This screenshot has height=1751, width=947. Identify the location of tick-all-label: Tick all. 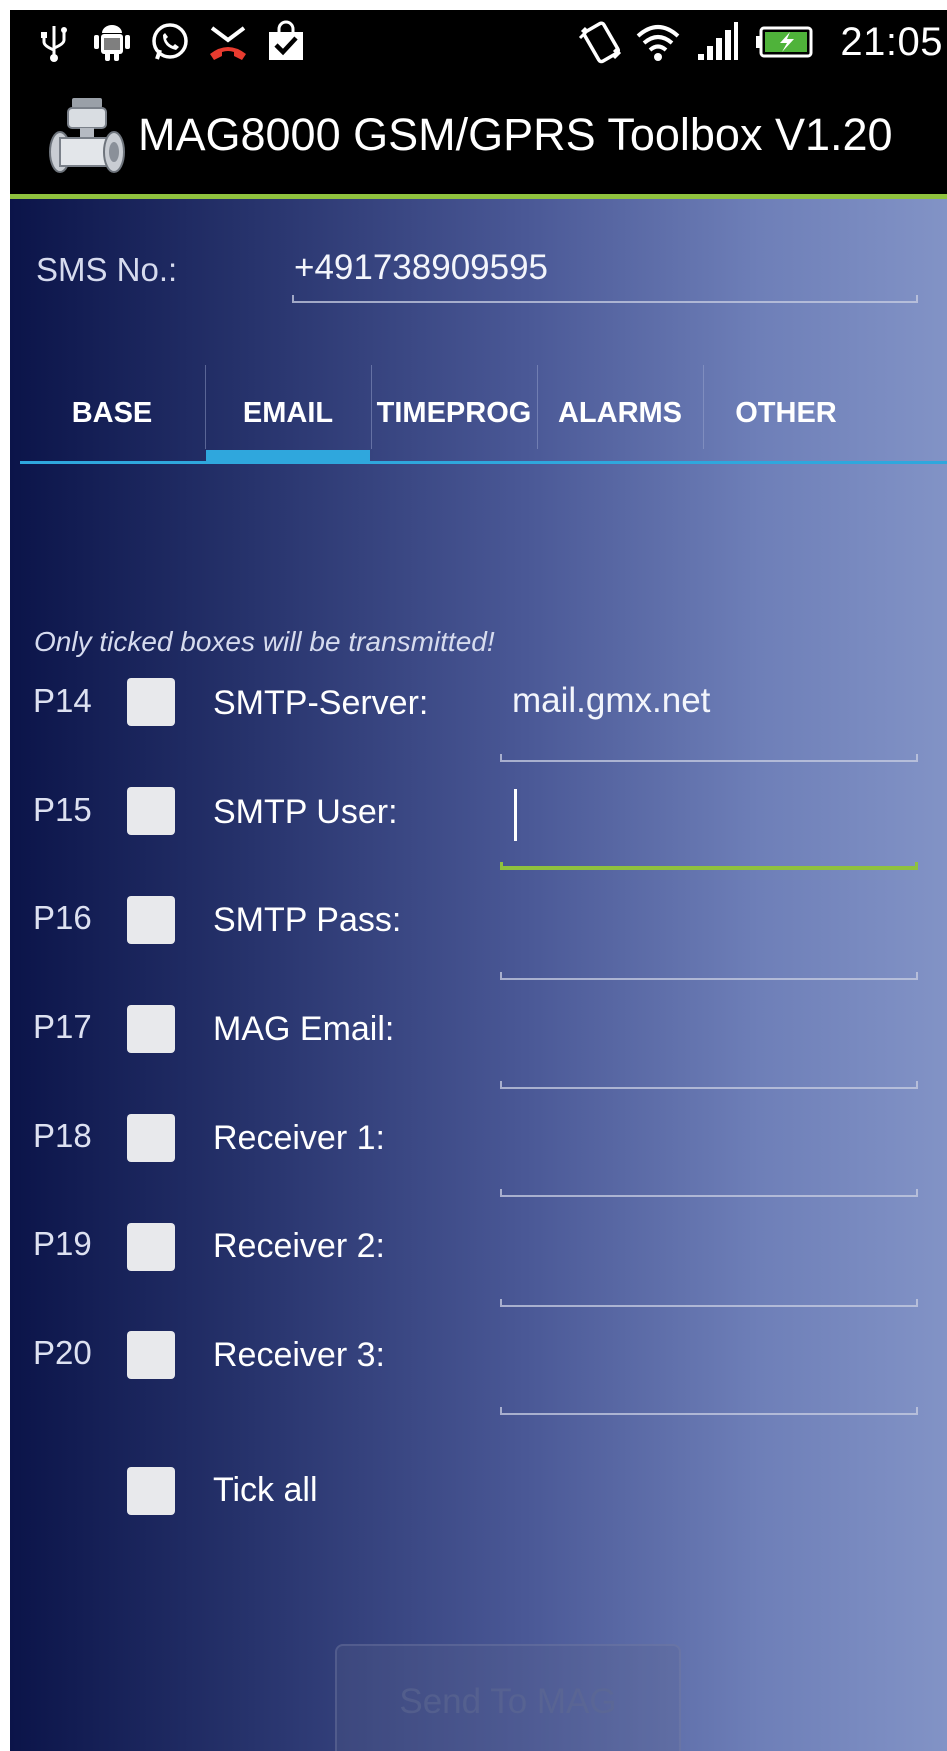
(265, 1490).